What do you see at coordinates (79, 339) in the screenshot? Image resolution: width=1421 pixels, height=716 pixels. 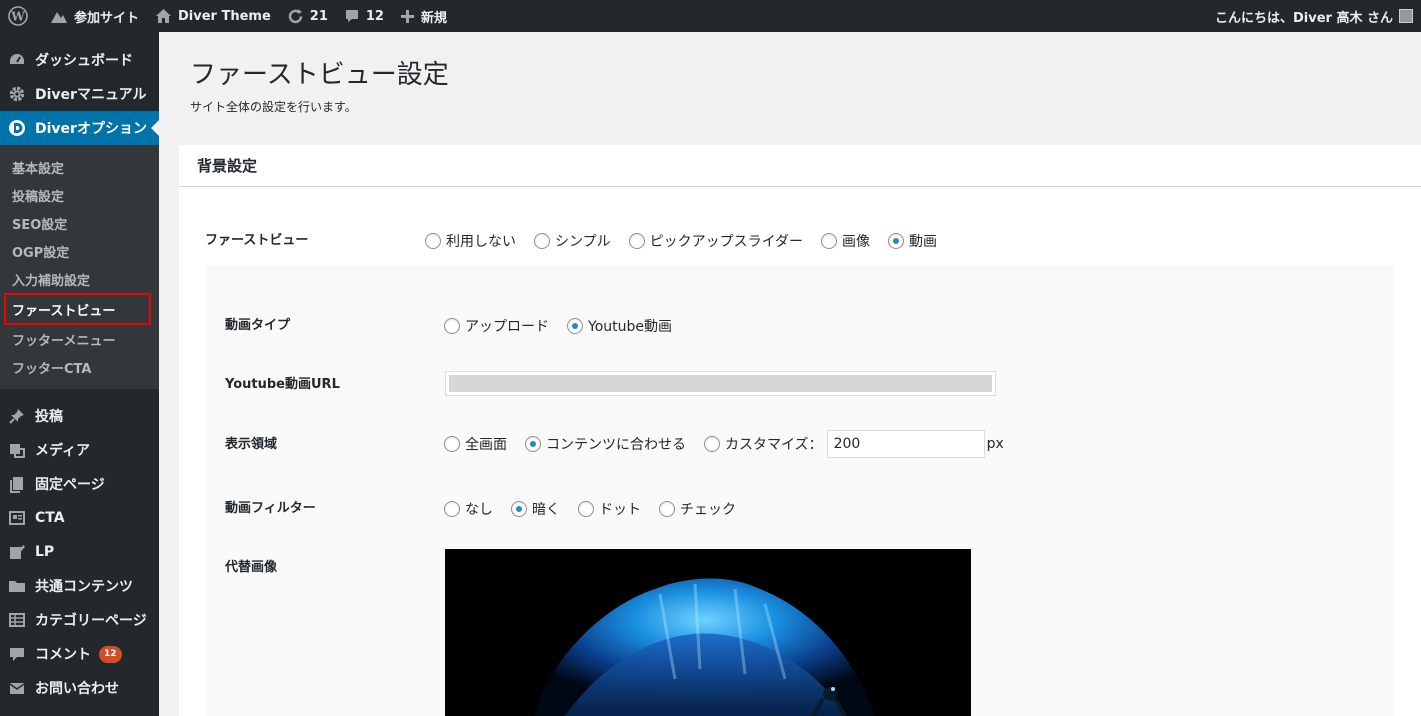 I see `submenu-footer-menu: フッターメニュー` at bounding box center [79, 339].